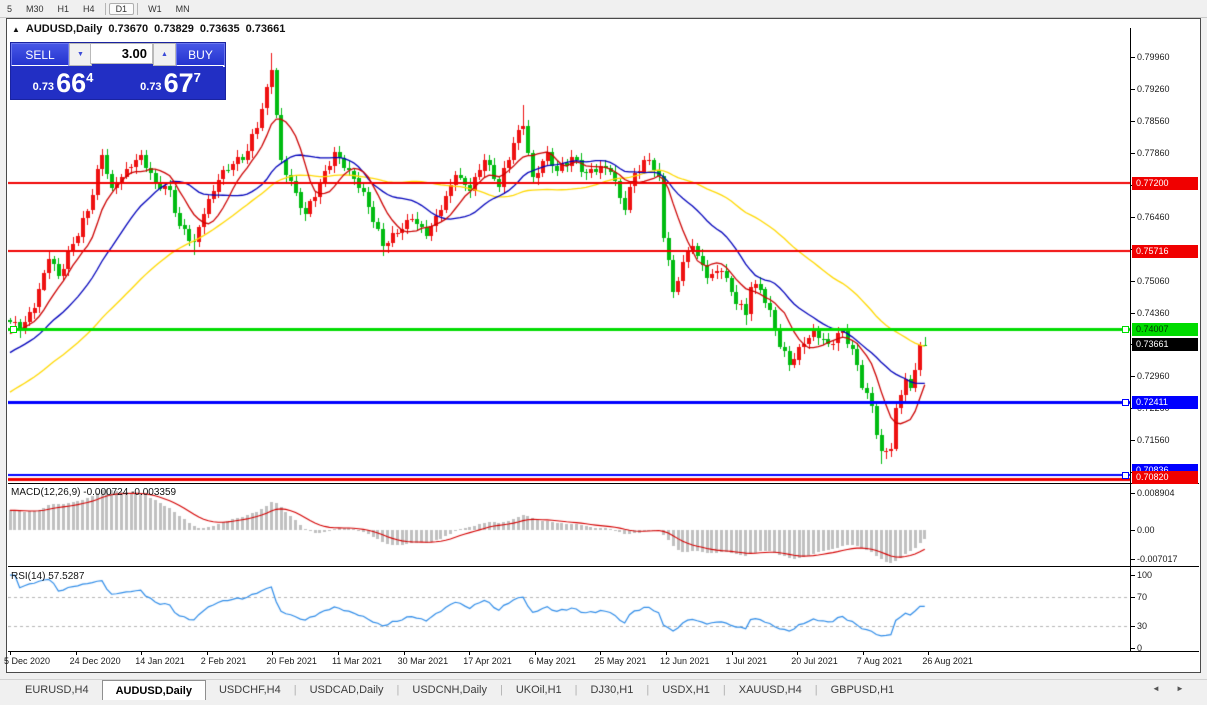 The width and height of the screenshot is (1207, 705). I want to click on timeframe-button-mn: MN, so click(183, 9).